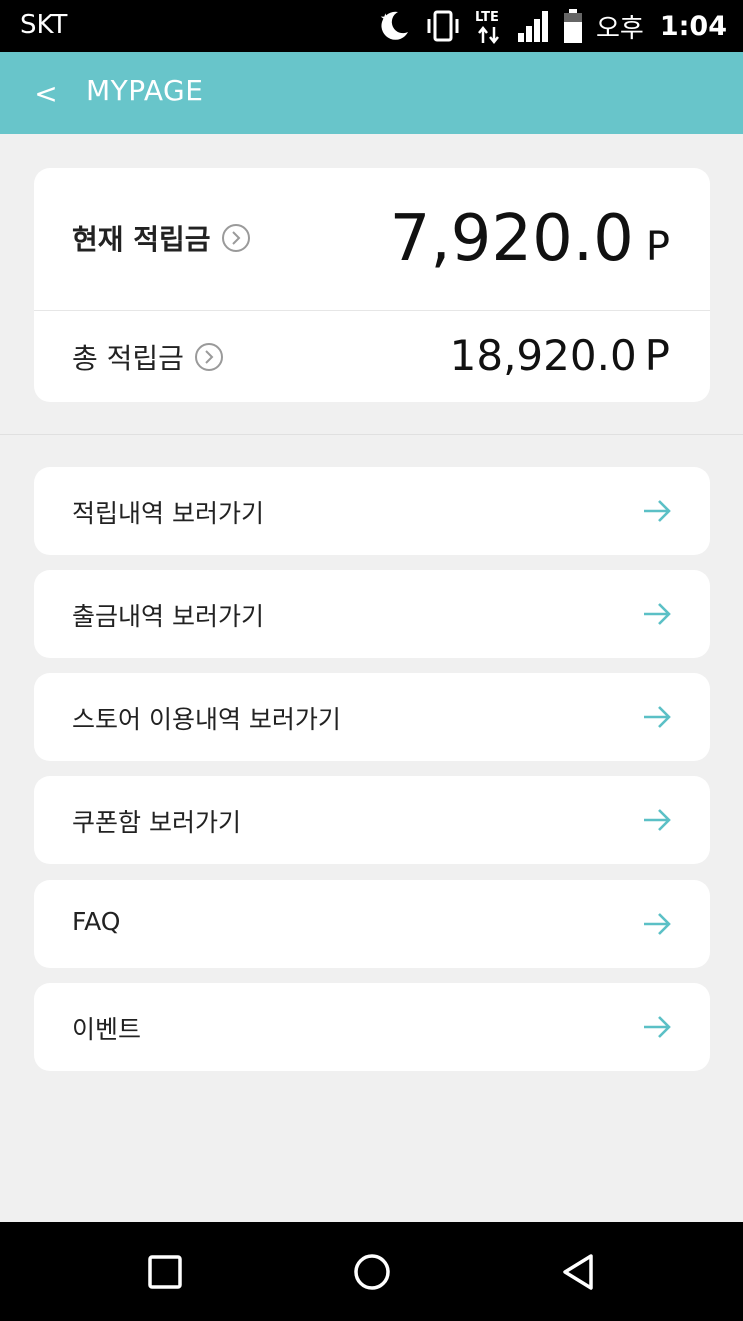  What do you see at coordinates (156, 822) in the screenshot?
I see `menu-item-label: 쿠폰함 보러가기` at bounding box center [156, 822].